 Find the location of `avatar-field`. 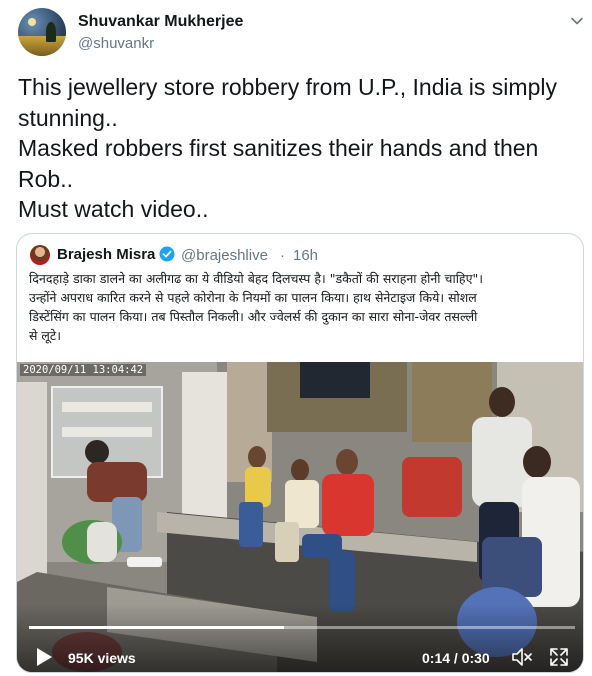

avatar-field is located at coordinates (42, 46).